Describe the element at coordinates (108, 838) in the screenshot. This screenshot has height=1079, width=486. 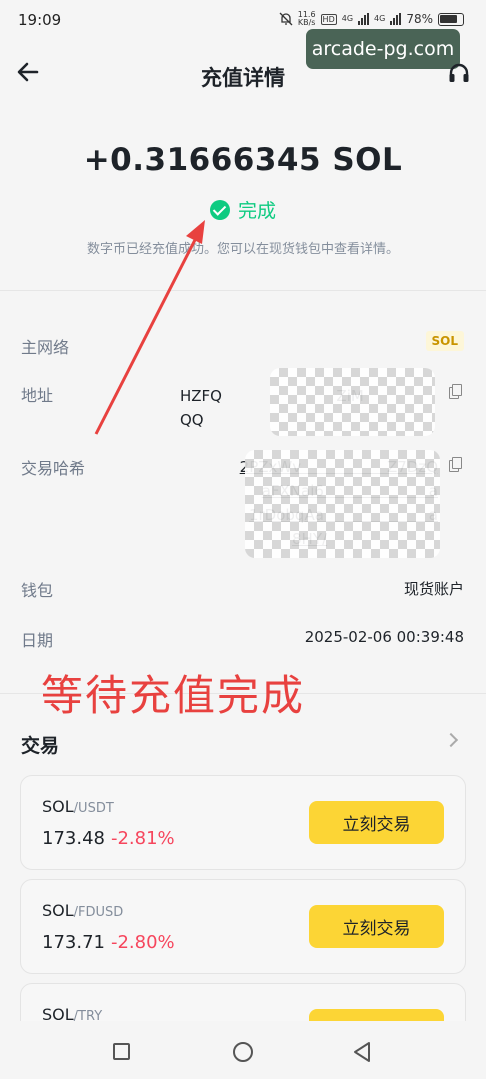
I see `pair-price: 173.48 -2.81%` at that location.